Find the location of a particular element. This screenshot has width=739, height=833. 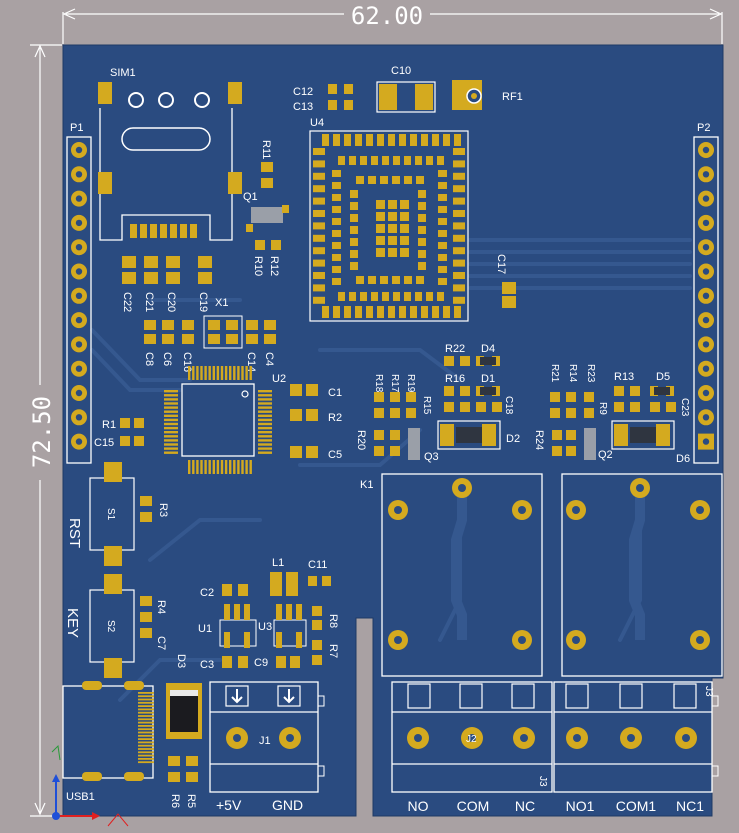

label-no: NO is located at coordinates (418, 806).